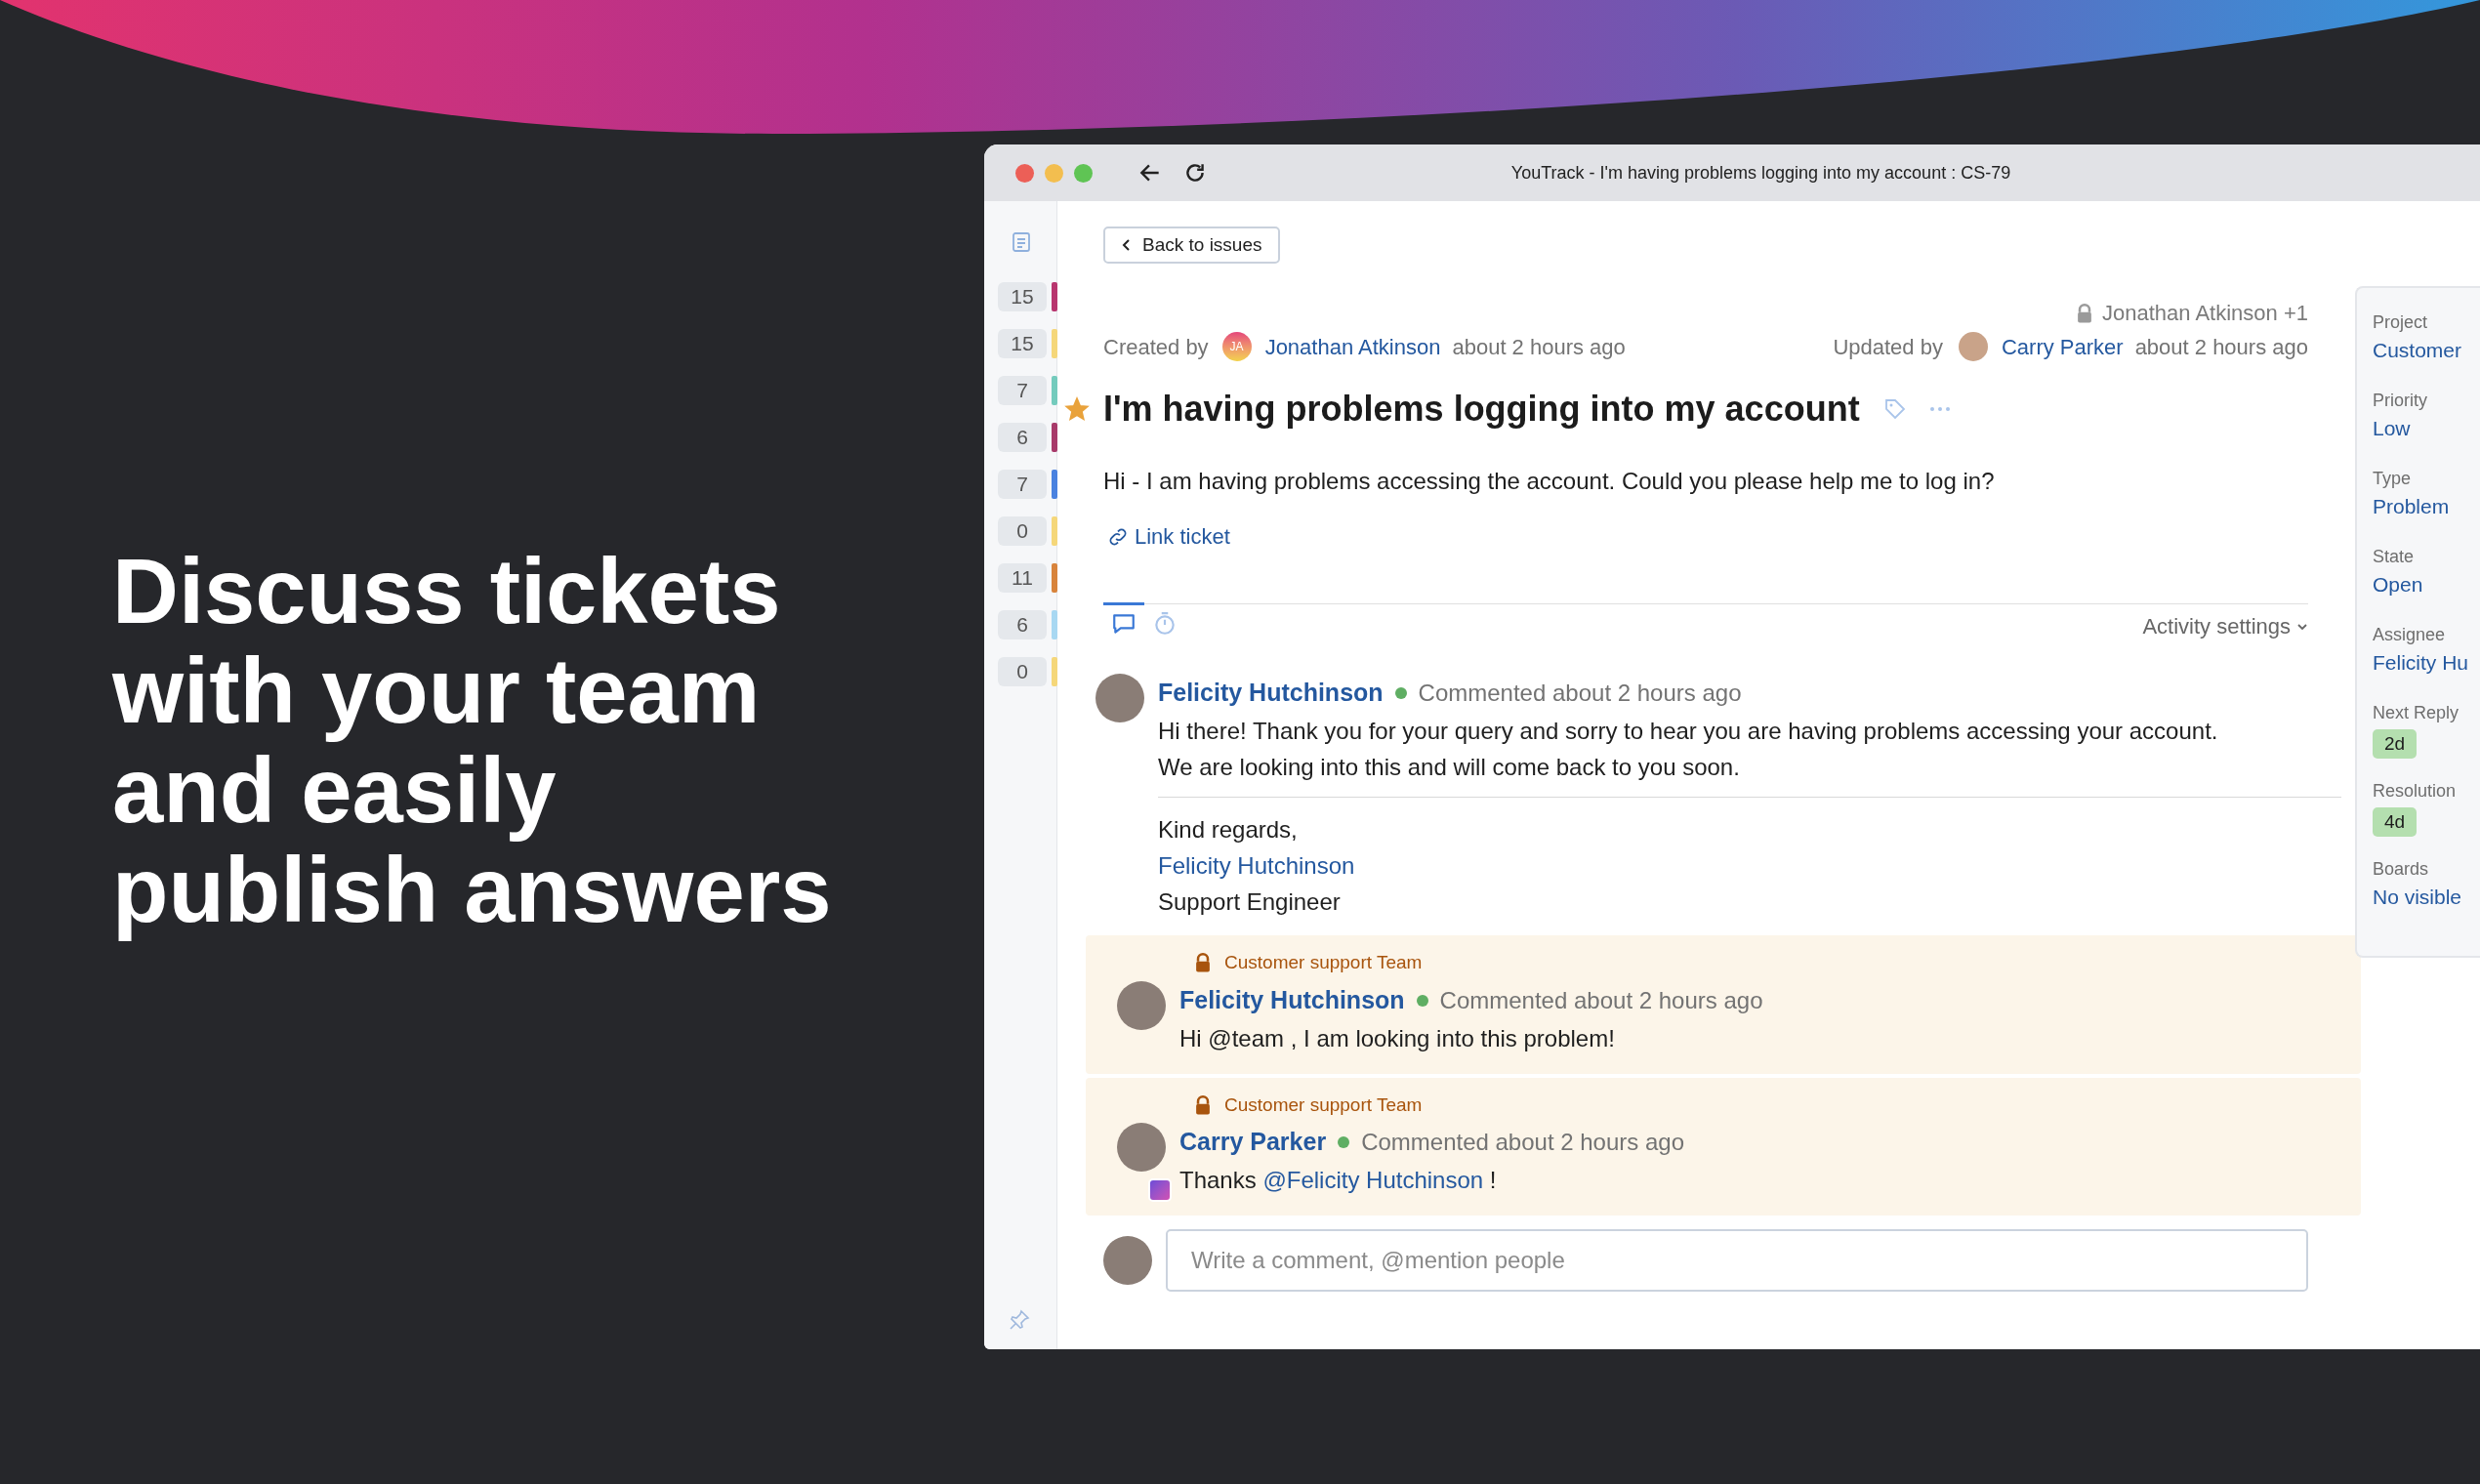  I want to click on tag-icon, so click(1895, 409).